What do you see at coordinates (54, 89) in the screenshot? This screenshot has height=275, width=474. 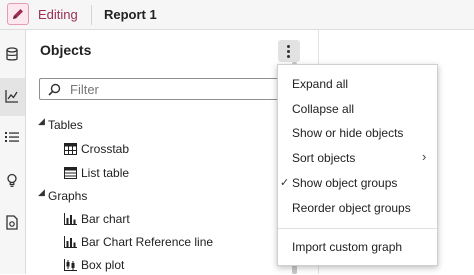 I see `search-icon` at bounding box center [54, 89].